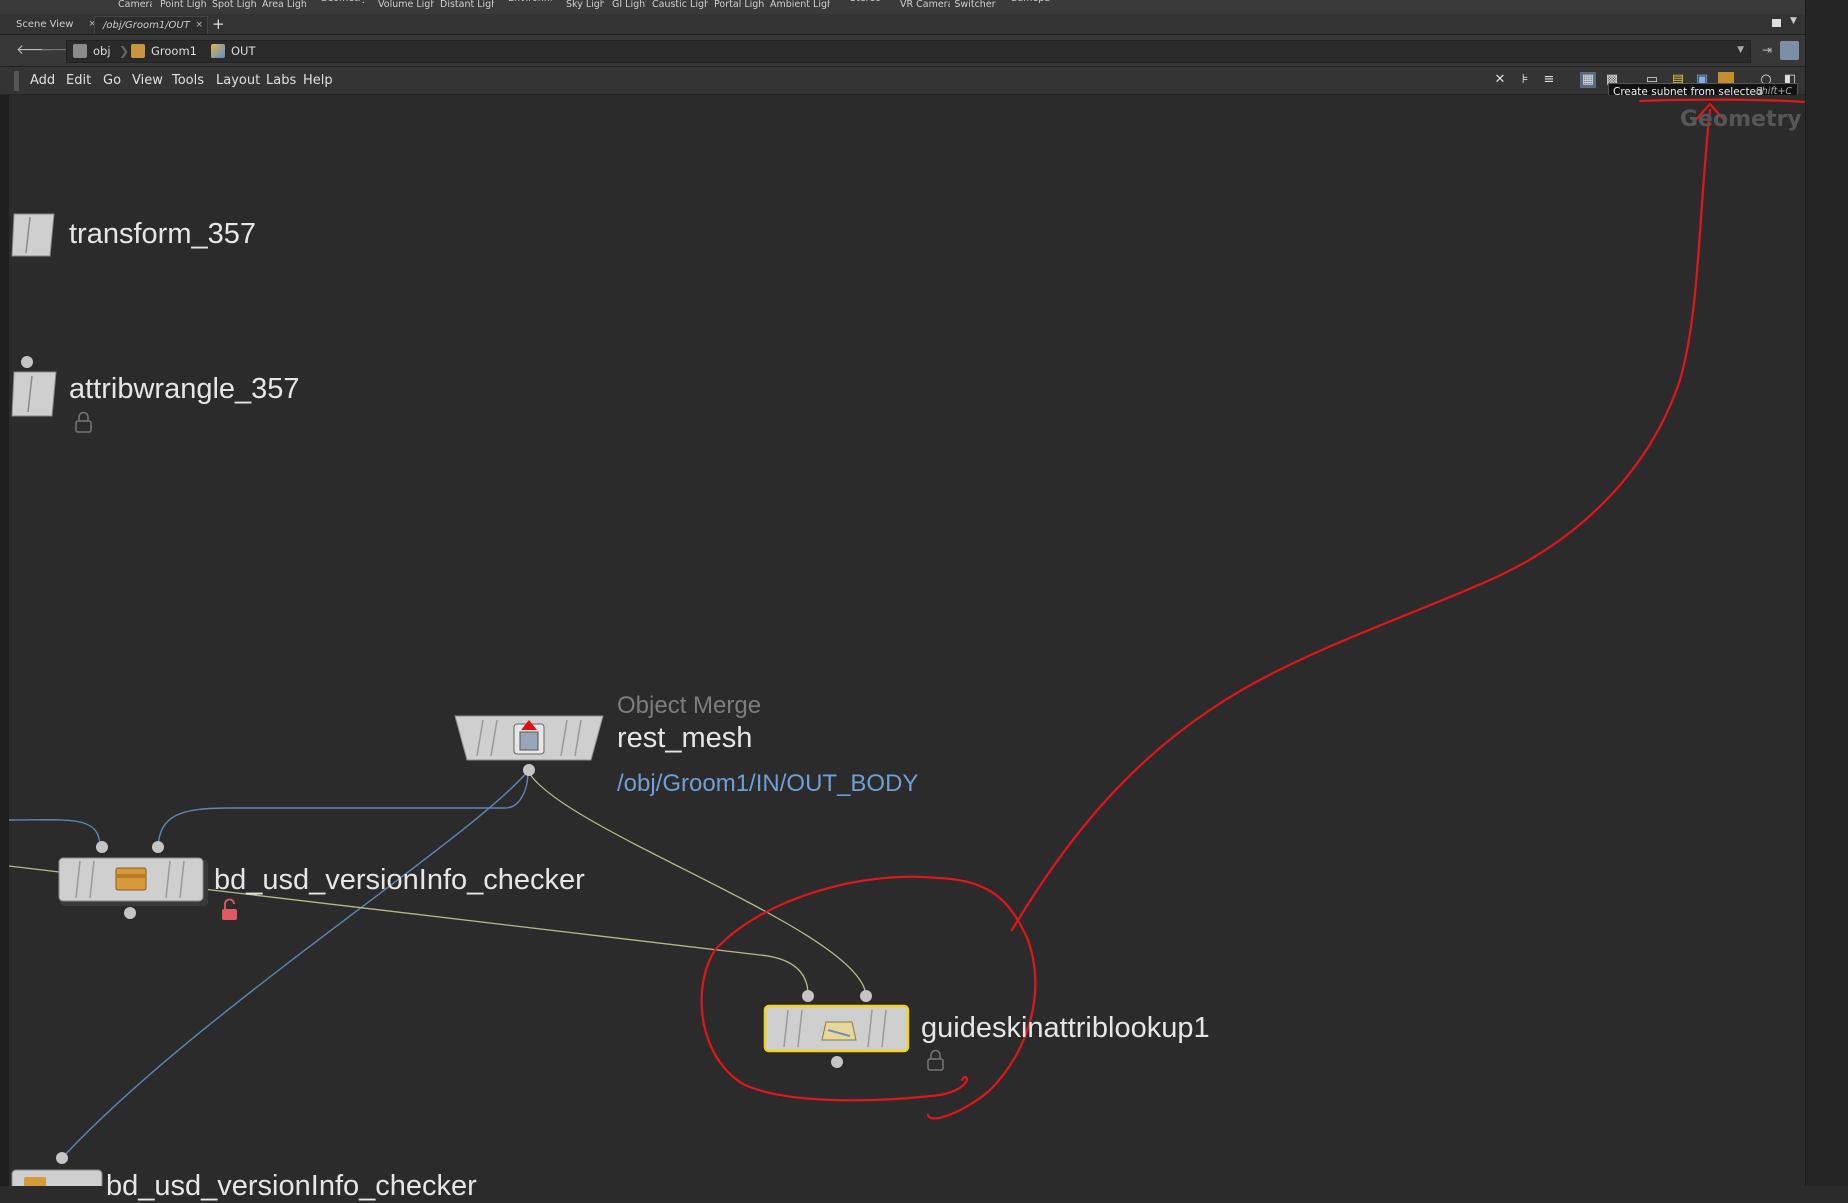 This screenshot has height=1203, width=1848. Describe the element at coordinates (291, 1186) in the screenshot. I see `node-label-bottom: bd_usd_versionInfo_checker` at that location.